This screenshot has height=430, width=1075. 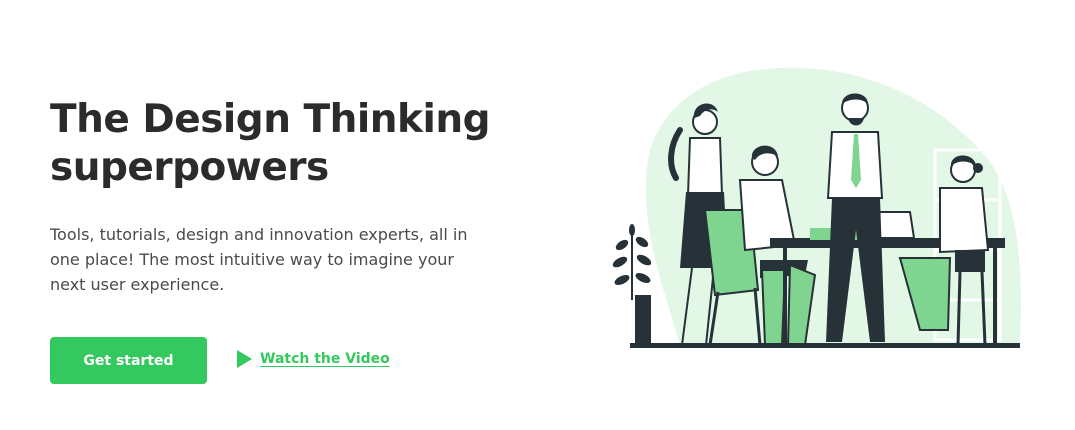 I want to click on hero-title-line2: superpowers, so click(x=189, y=167).